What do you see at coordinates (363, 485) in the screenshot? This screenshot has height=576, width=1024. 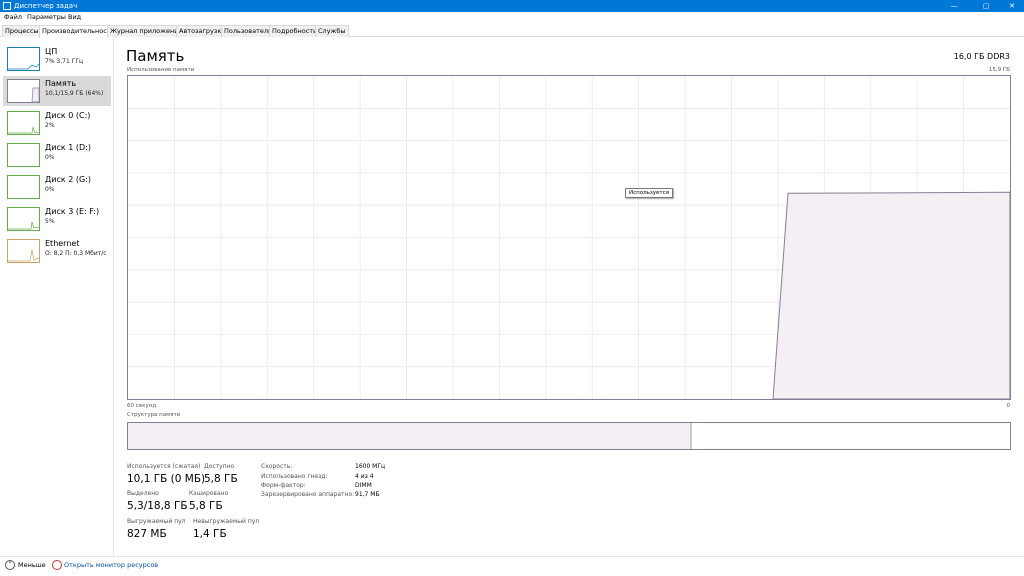 I see `form-factor-value: DIMM` at bounding box center [363, 485].